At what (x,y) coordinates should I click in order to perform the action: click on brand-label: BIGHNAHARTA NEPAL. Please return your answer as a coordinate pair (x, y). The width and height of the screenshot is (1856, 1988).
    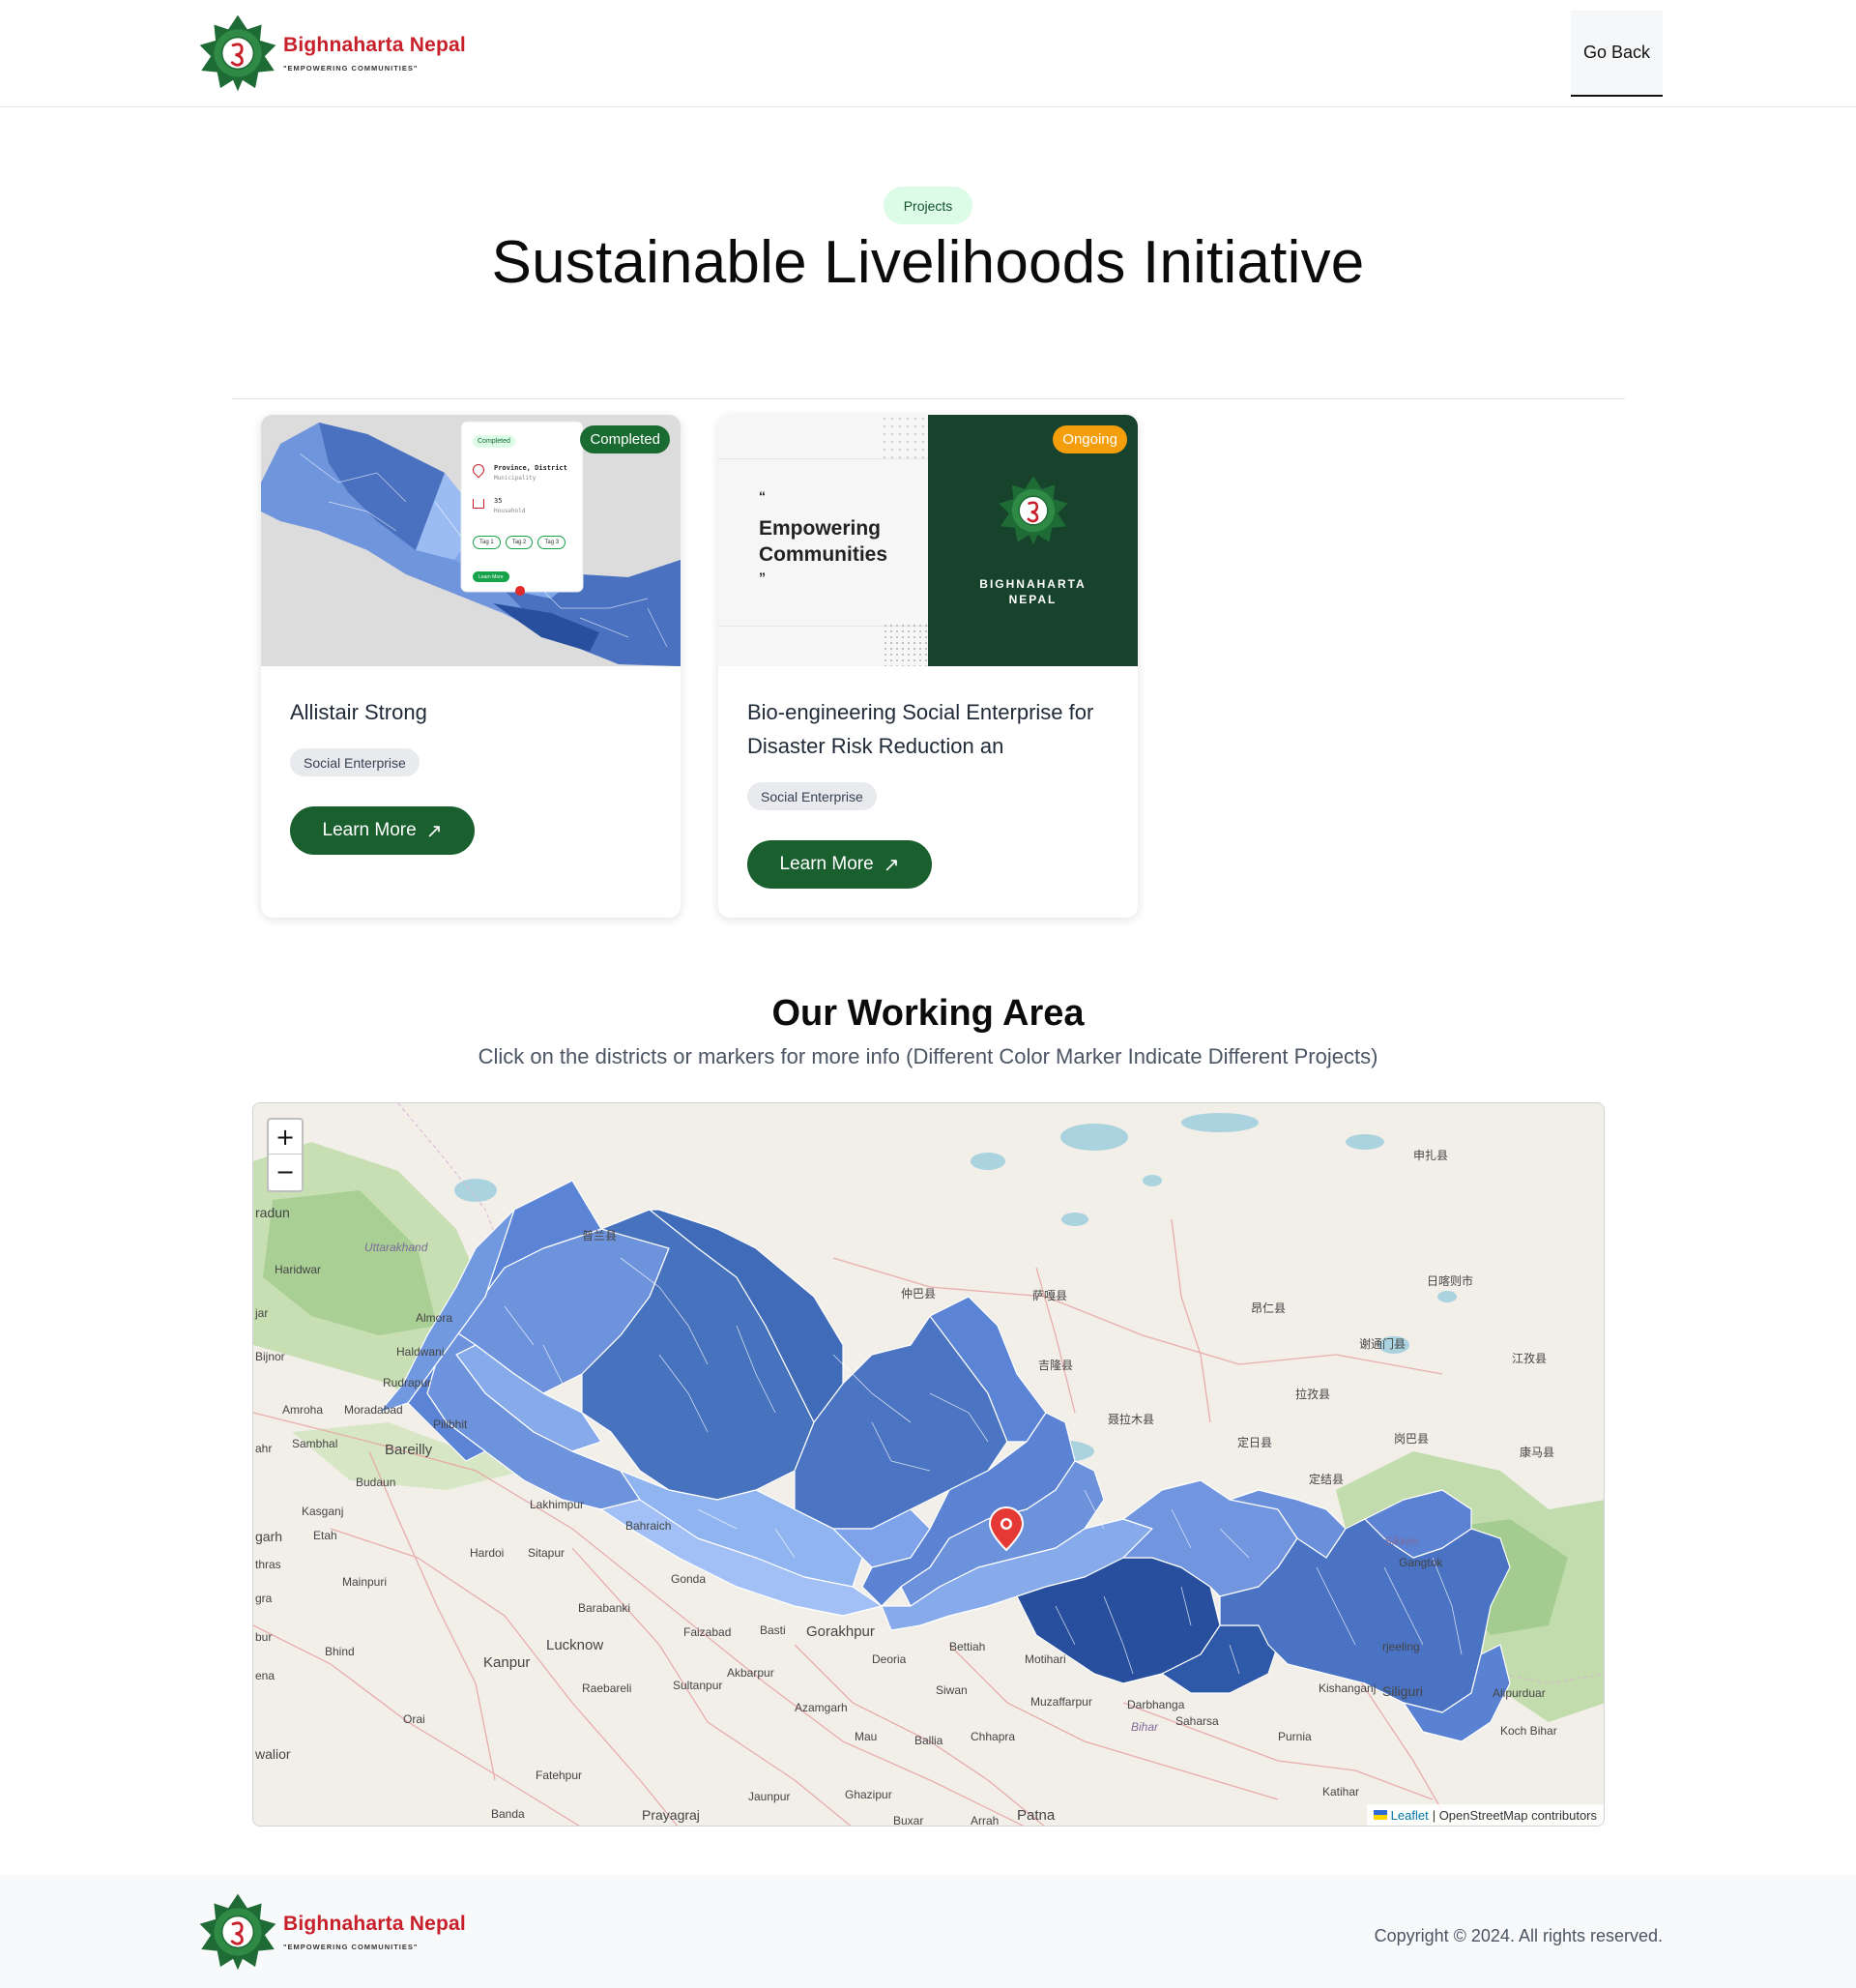
    Looking at the image, I should click on (1033, 591).